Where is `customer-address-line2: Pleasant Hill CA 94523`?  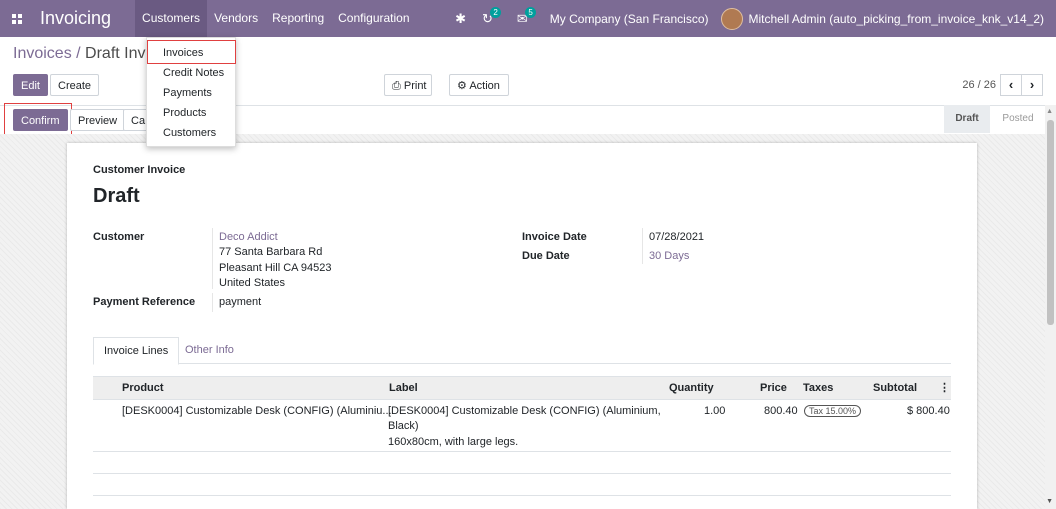
customer-address-line2: Pleasant Hill CA 94523 is located at coordinates (275, 268).